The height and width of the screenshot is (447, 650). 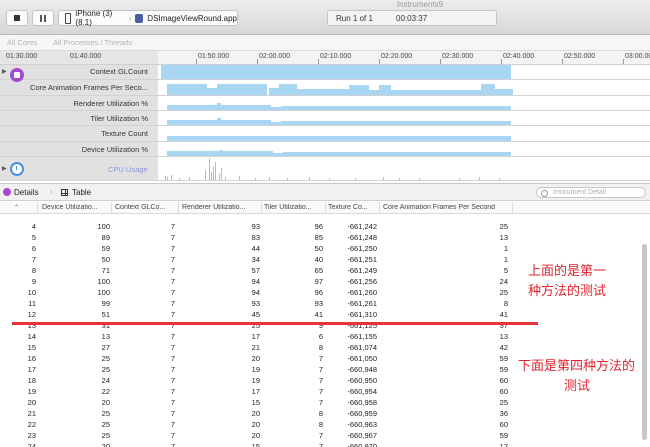 I want to click on table-row: 20 20 7 15 7 -660,958 25, so click(x=320, y=402).